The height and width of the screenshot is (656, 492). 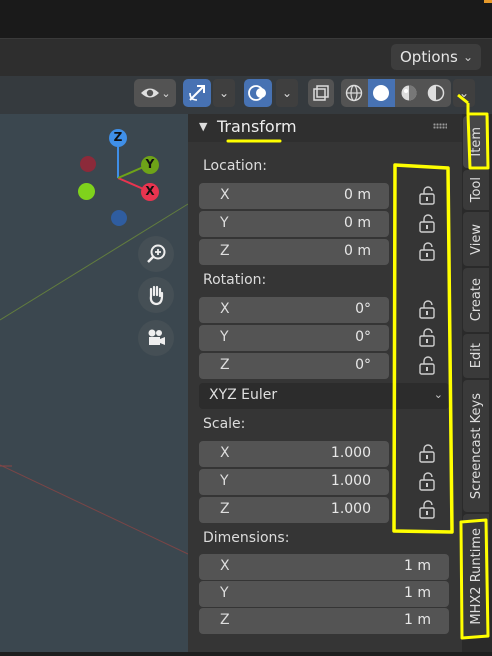 What do you see at coordinates (246, 19) in the screenshot?
I see `top-bar` at bounding box center [246, 19].